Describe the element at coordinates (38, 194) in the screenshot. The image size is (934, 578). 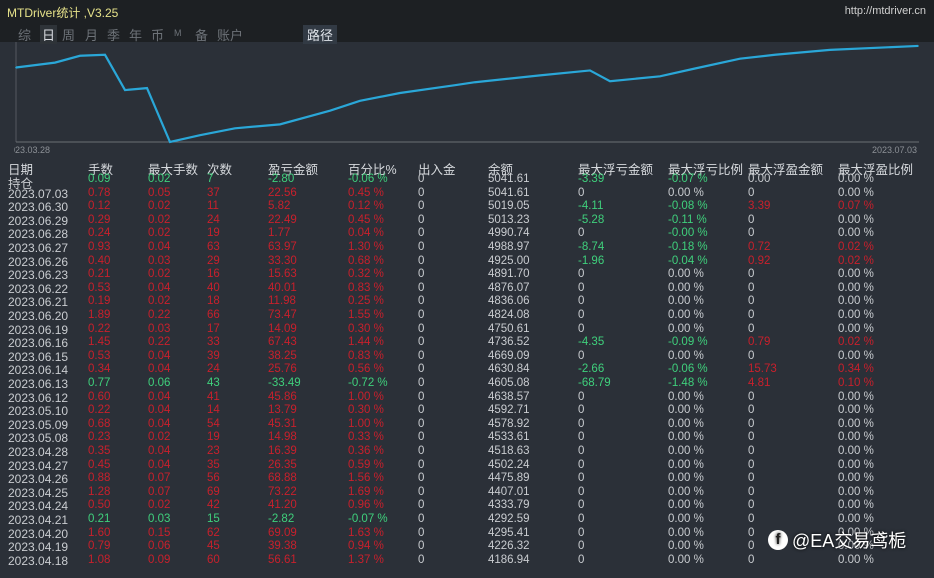
I see `row-date: 2023.07.03` at that location.